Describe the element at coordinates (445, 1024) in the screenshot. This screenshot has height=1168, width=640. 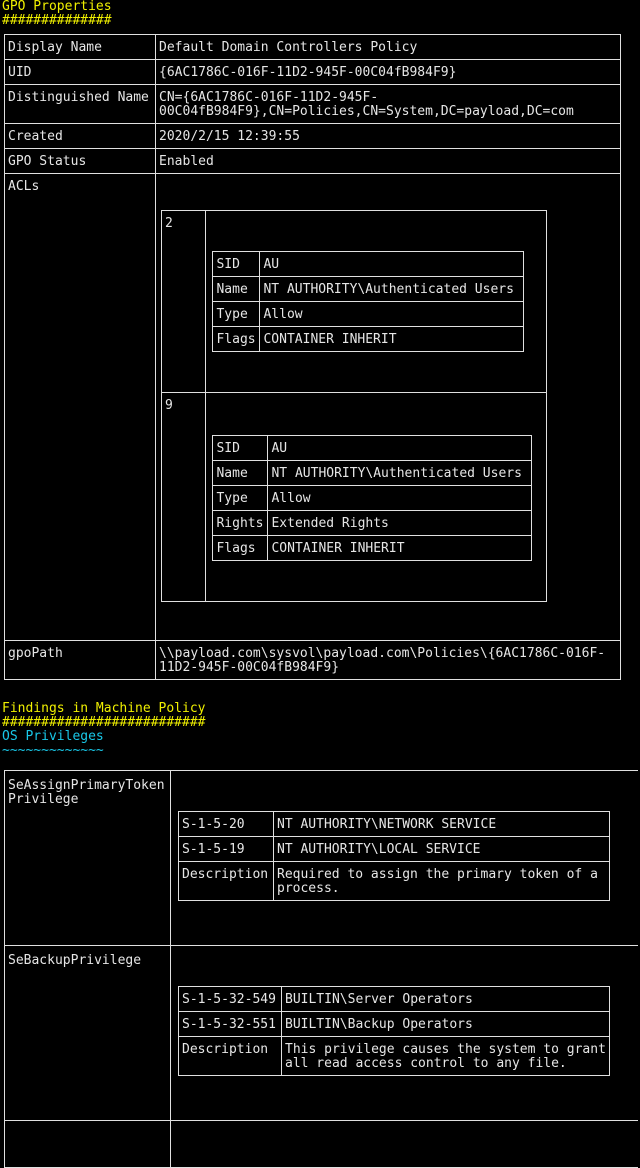
I see `privilege-field-value: BUILTIN\Backup Operators` at that location.